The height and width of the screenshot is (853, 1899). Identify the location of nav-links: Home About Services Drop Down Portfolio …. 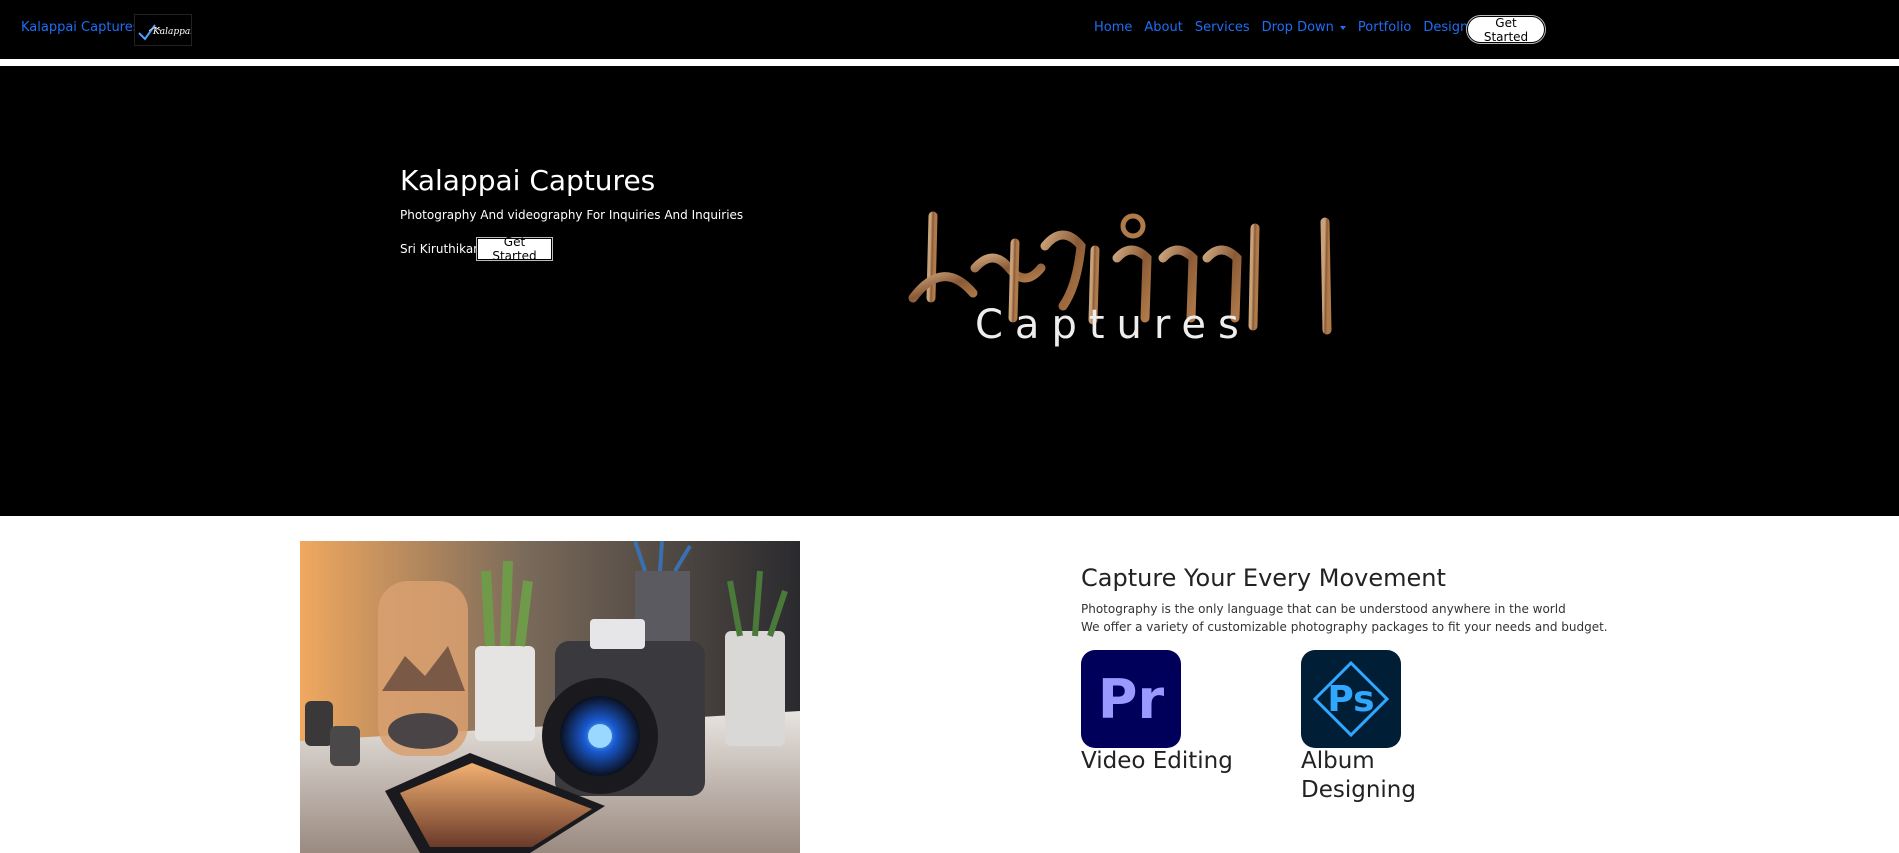
(1284, 27).